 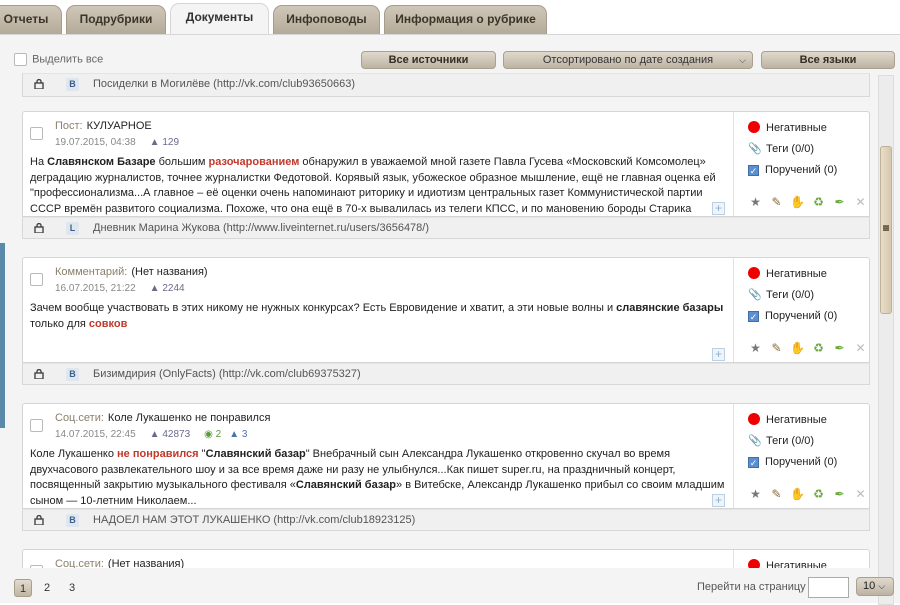 What do you see at coordinates (72, 588) in the screenshot?
I see `page-3: 3` at bounding box center [72, 588].